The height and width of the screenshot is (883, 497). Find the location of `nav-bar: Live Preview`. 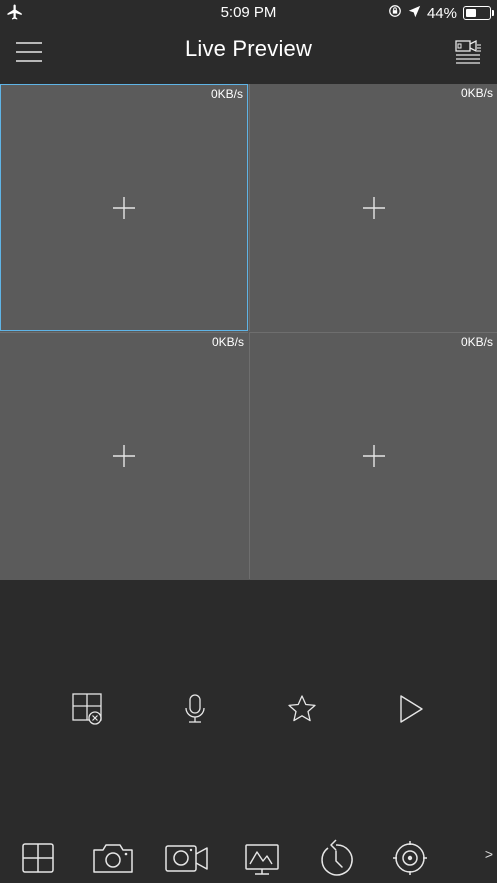

nav-bar: Live Preview is located at coordinates (248, 55).